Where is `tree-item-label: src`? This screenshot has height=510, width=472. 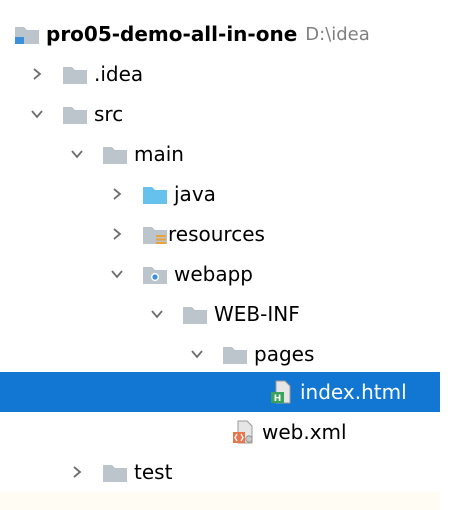
tree-item-label: src is located at coordinates (109, 114).